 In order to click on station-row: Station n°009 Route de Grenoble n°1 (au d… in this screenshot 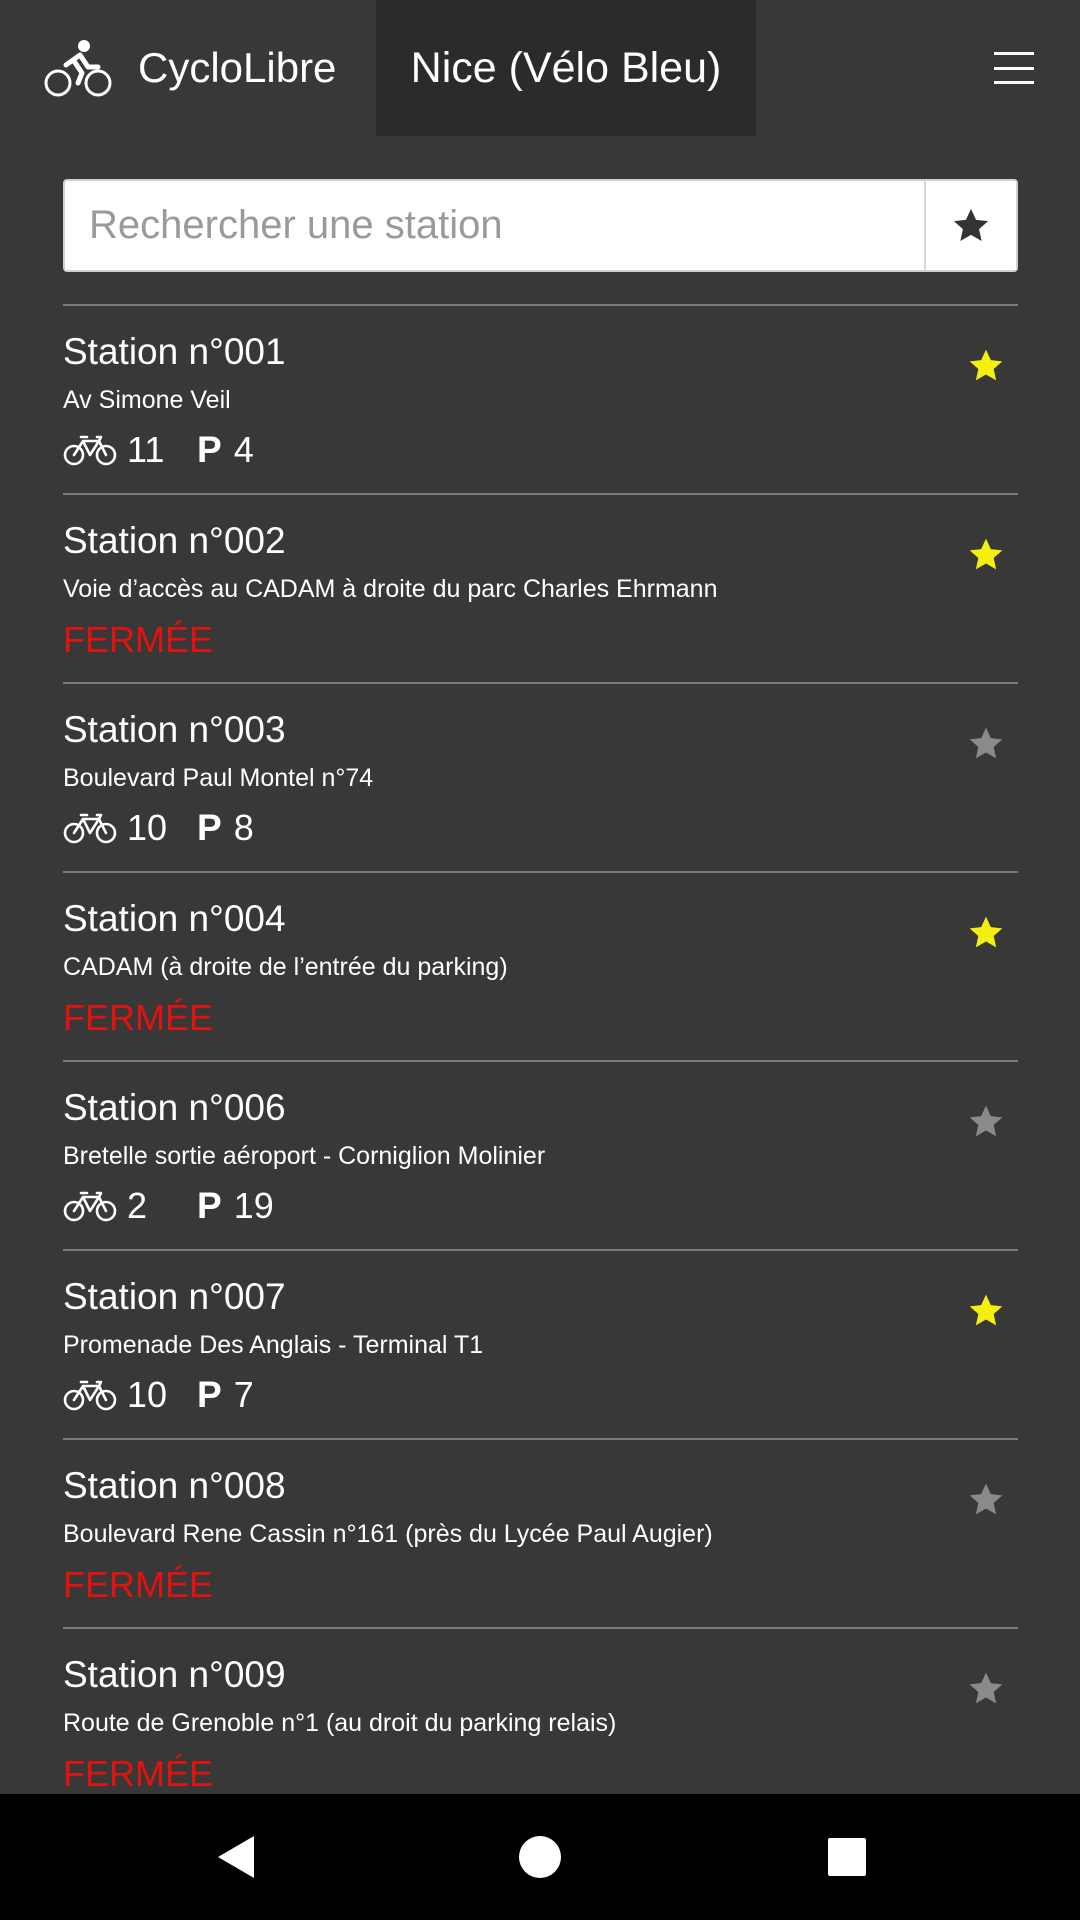, I will do `click(540, 1721)`.